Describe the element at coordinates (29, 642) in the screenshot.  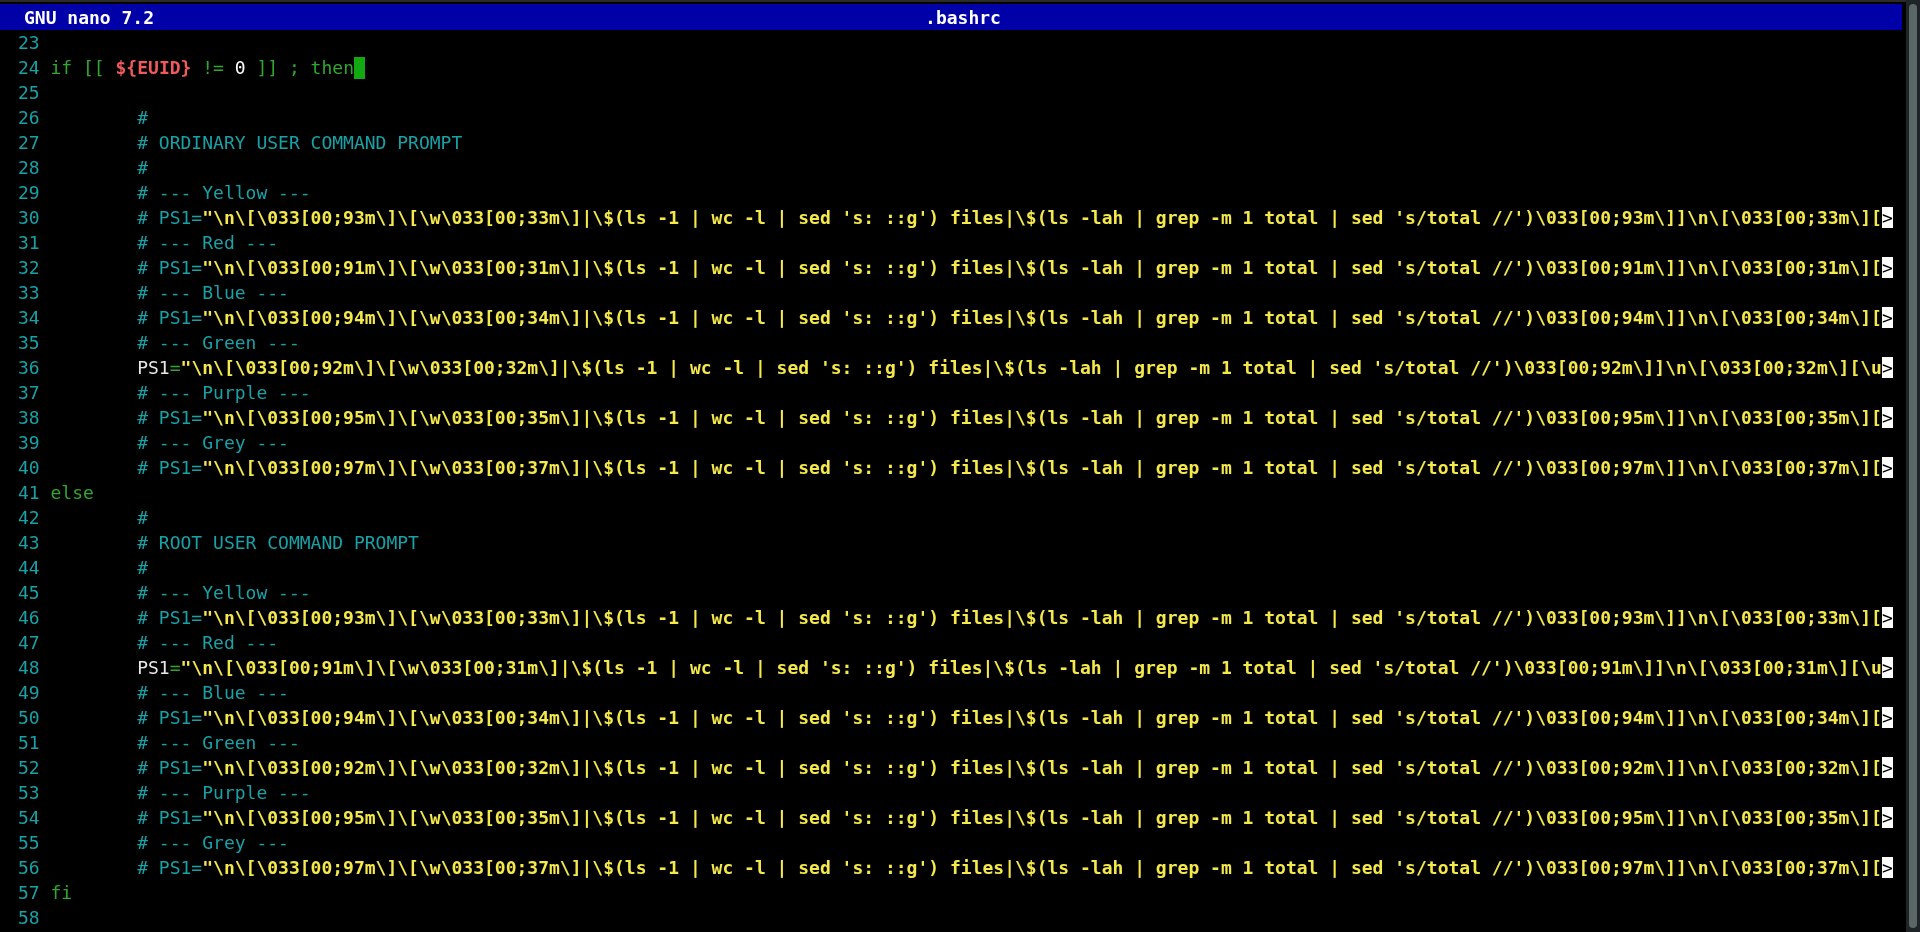
I see `line-number: 47` at that location.